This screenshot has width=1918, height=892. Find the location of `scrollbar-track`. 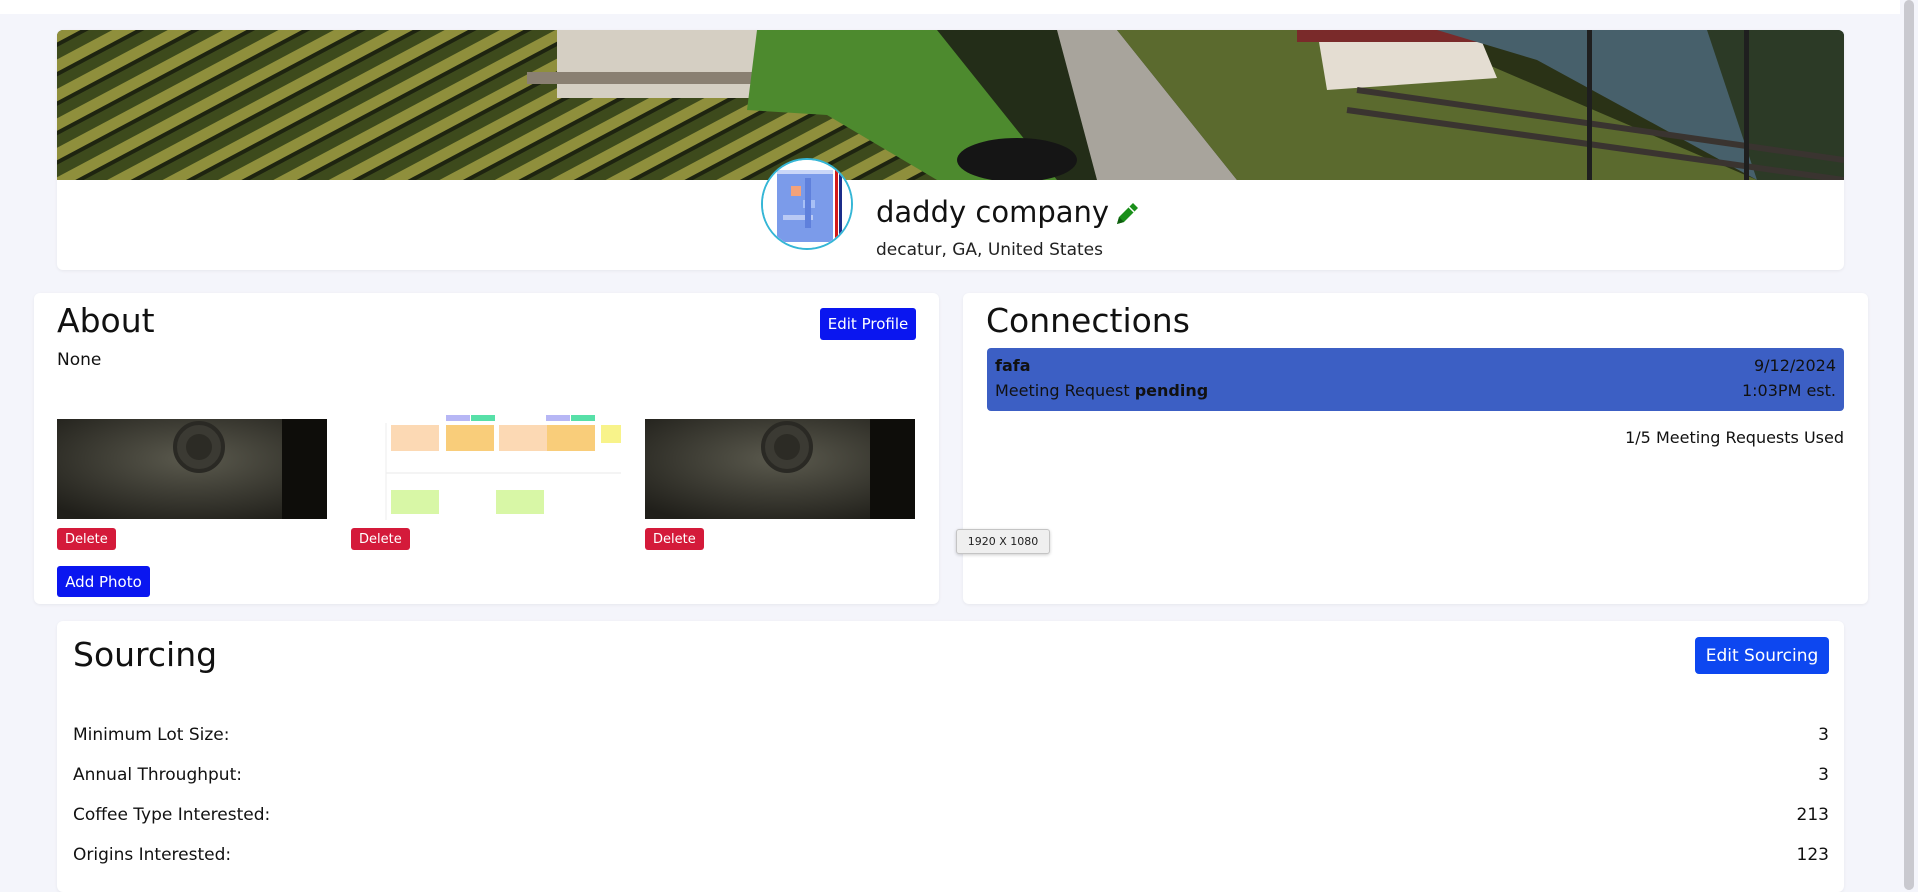

scrollbar-track is located at coordinates (1909, 446).